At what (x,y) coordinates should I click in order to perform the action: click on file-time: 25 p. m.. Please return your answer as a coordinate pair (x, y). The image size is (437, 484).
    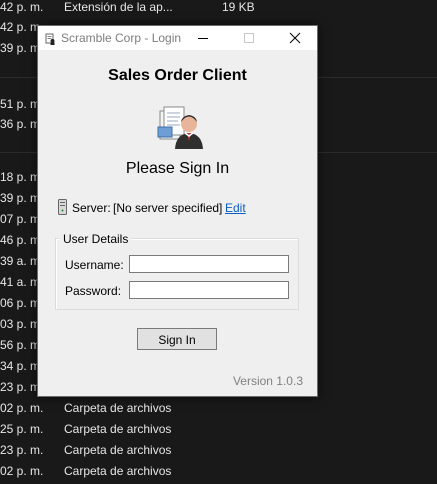
    Looking at the image, I should click on (22, 429).